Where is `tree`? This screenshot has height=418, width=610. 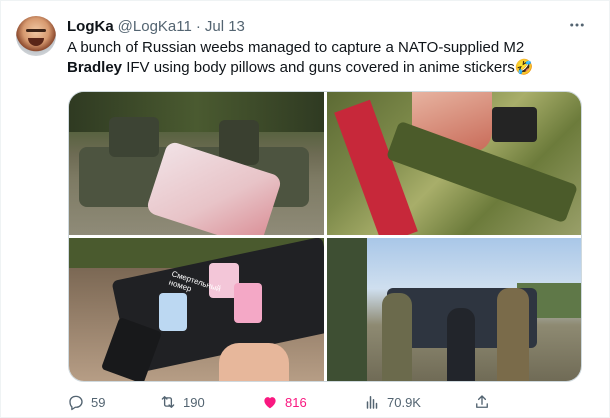 tree is located at coordinates (347, 309).